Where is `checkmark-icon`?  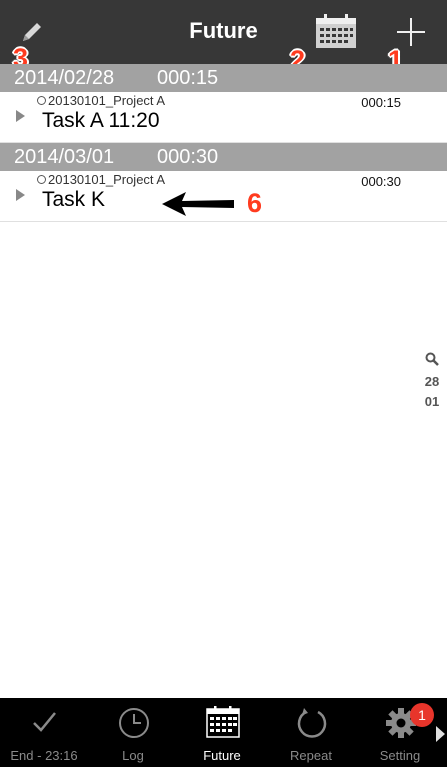
checkmark-icon is located at coordinates (44, 722).